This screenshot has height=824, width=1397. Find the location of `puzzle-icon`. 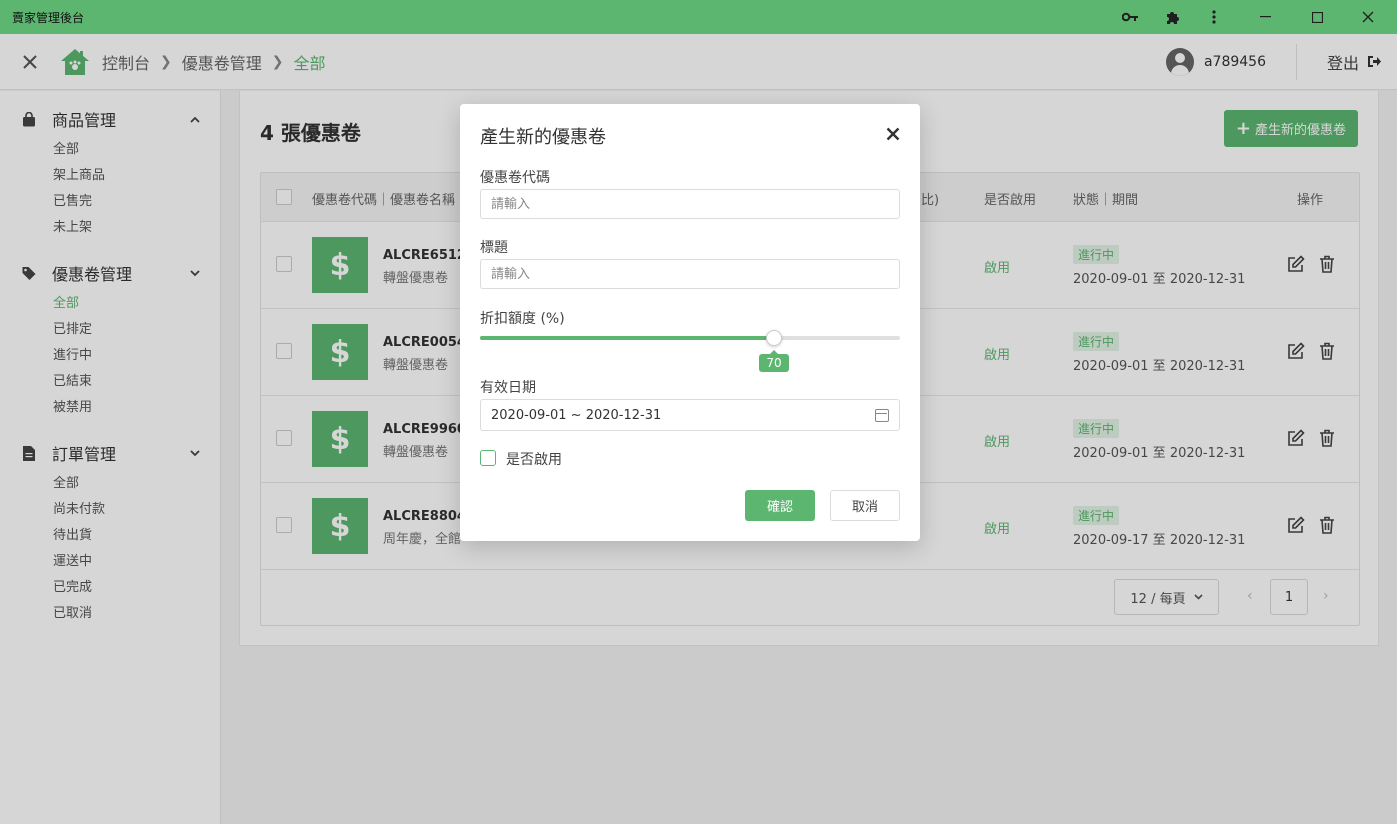

puzzle-icon is located at coordinates (1172, 17).